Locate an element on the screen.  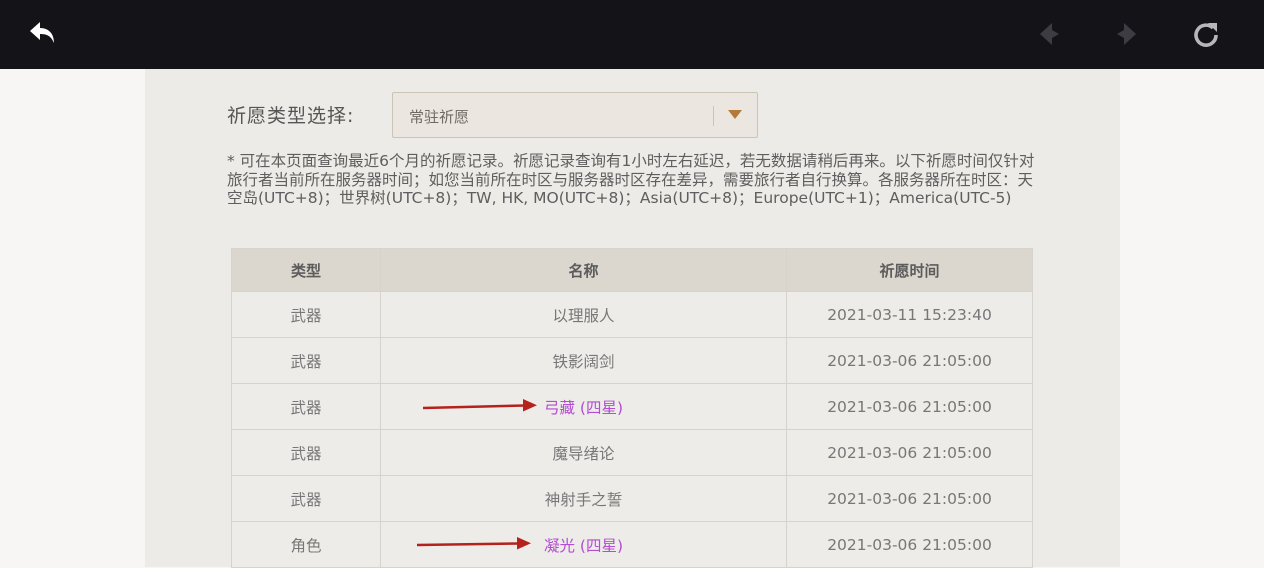
next-page-icon is located at coordinates (1126, 34).